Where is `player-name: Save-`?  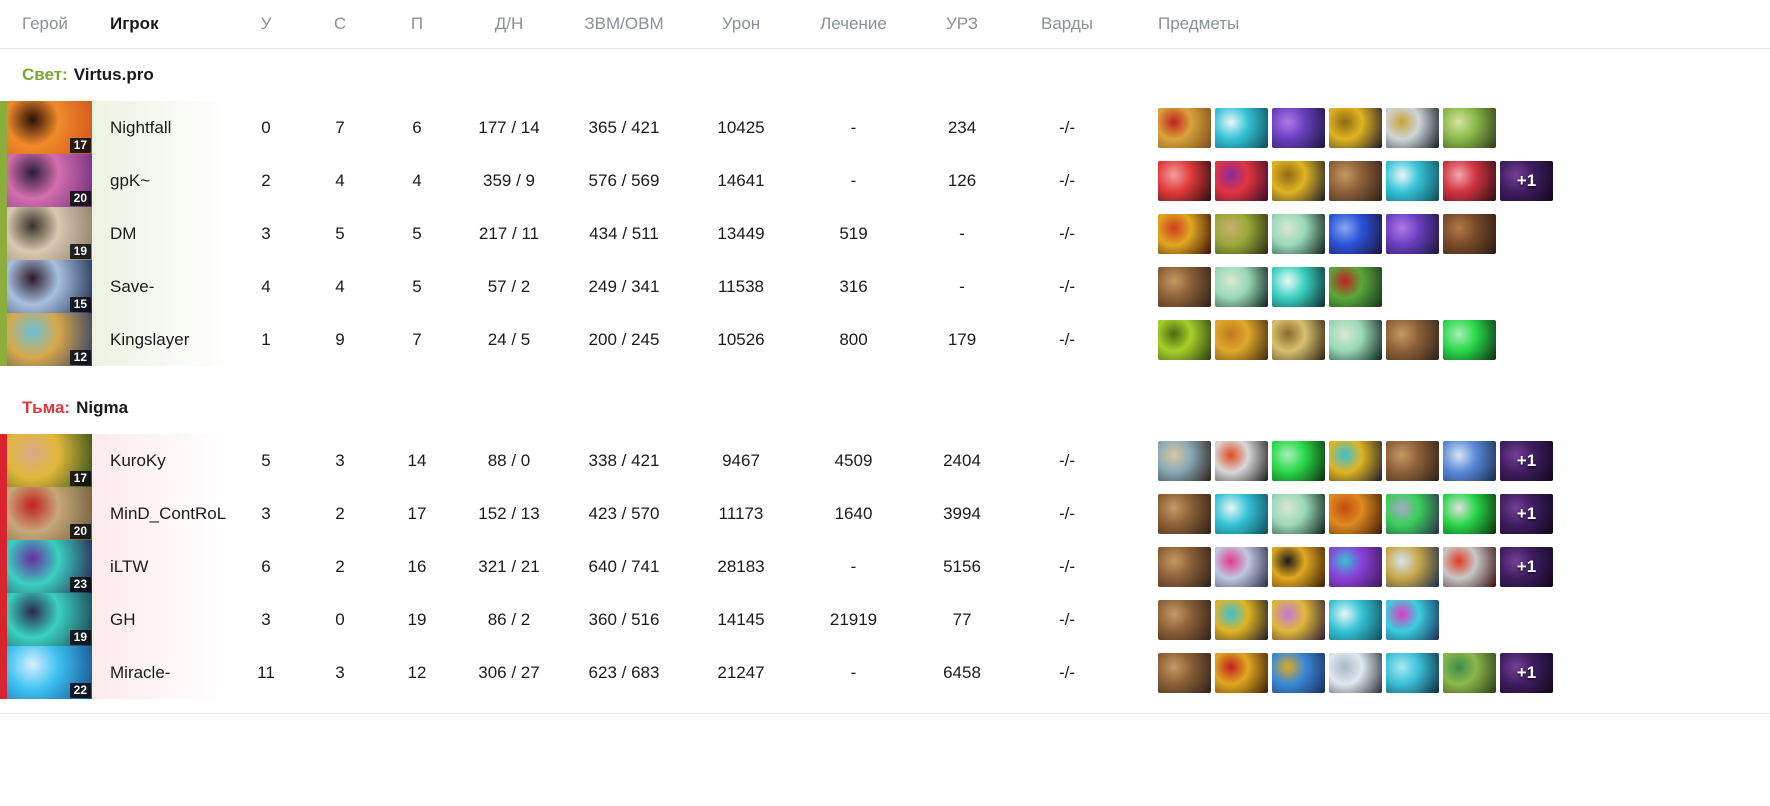 player-name: Save- is located at coordinates (160, 287).